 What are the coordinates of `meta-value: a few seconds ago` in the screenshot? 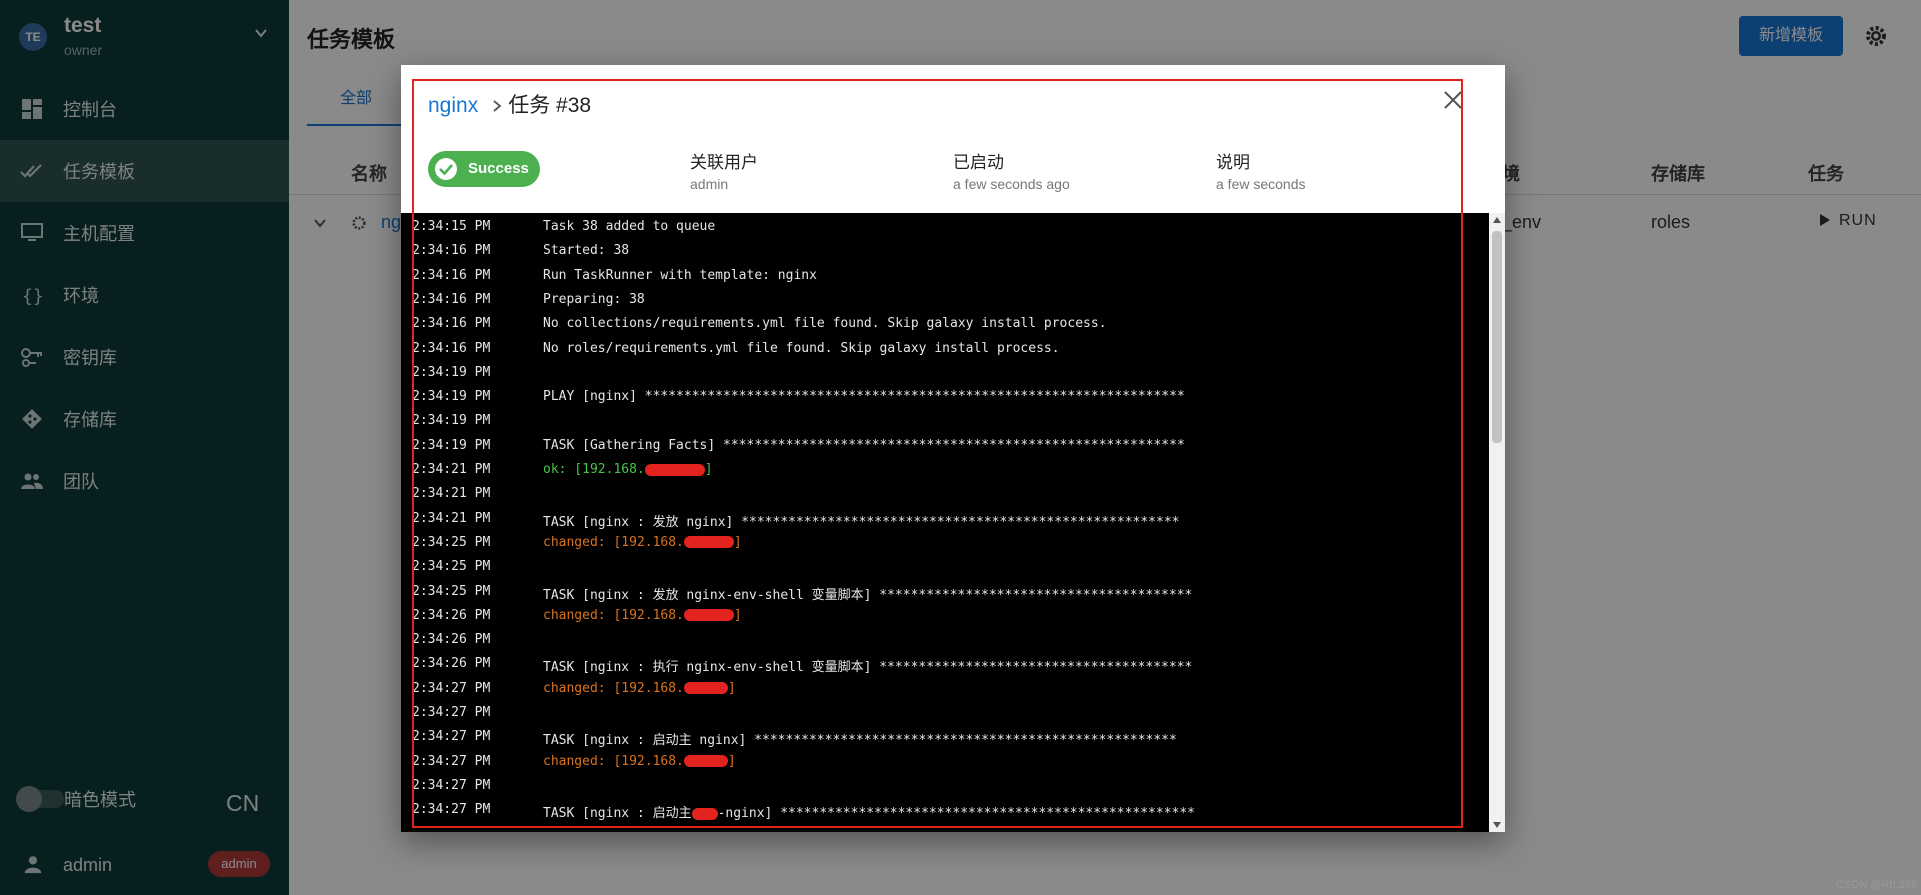 It's located at (1011, 184).